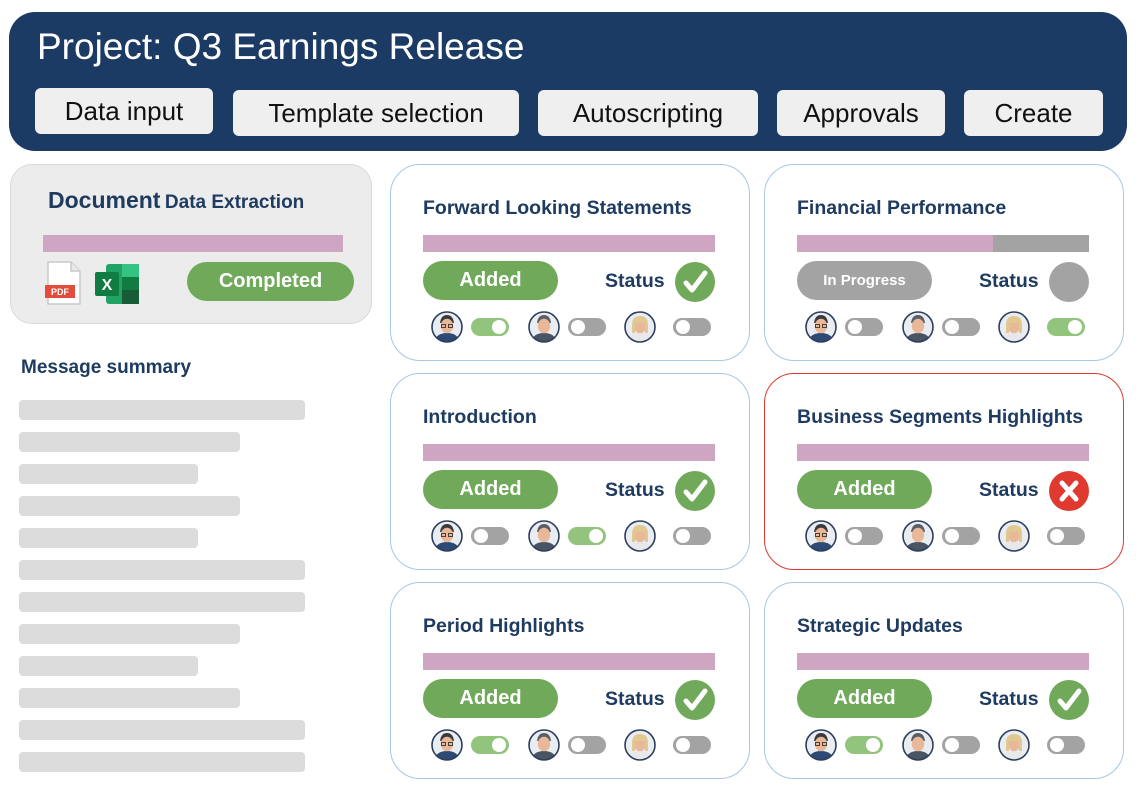 This screenshot has width=1136, height=794. Describe the element at coordinates (376, 113) in the screenshot. I see `tab-template-selection: Template selection` at that location.